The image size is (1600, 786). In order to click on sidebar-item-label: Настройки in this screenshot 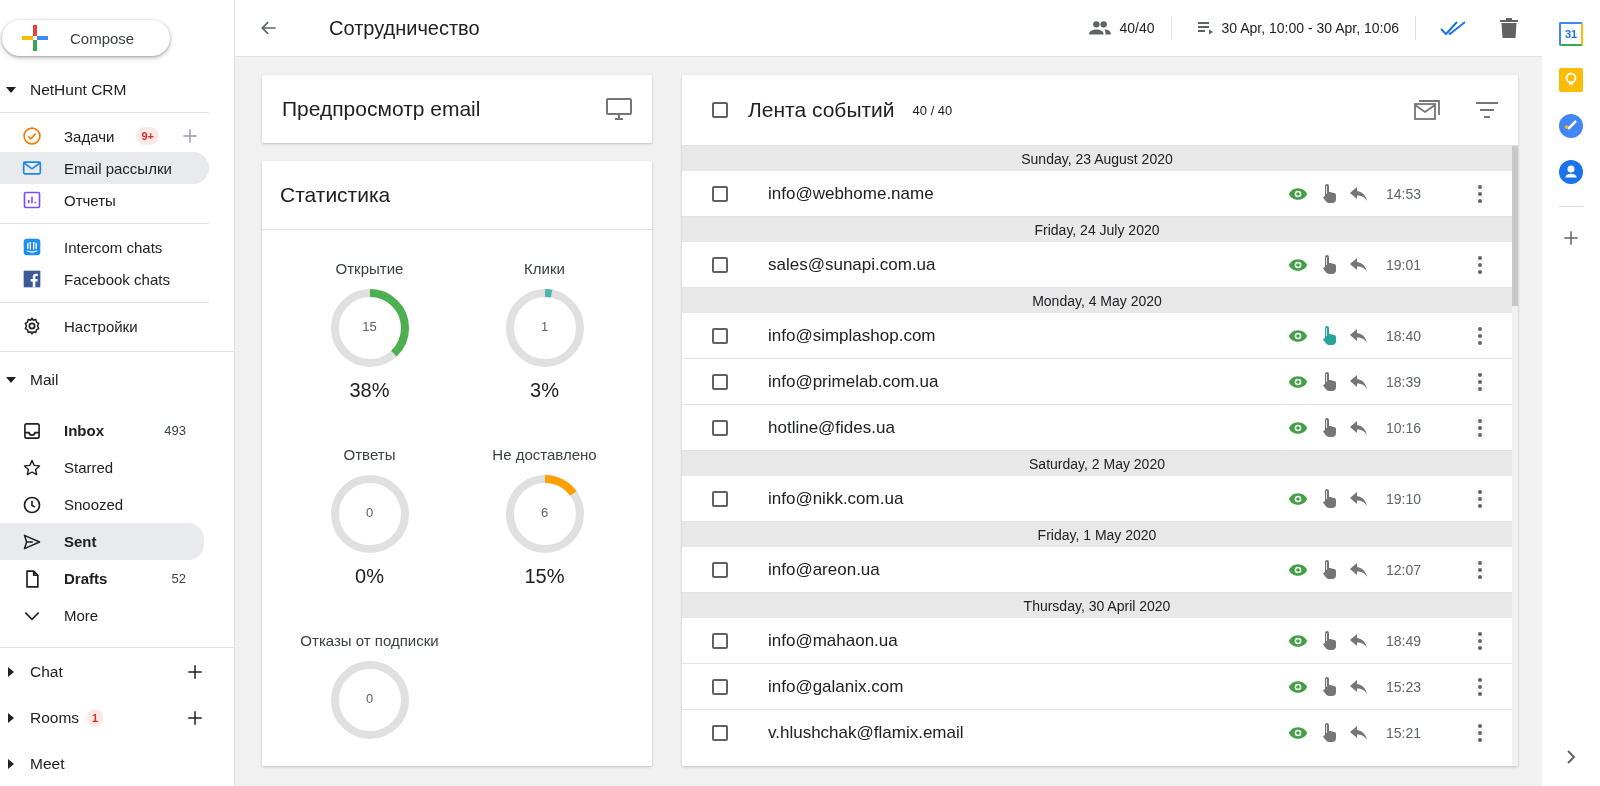, I will do `click(101, 326)`.